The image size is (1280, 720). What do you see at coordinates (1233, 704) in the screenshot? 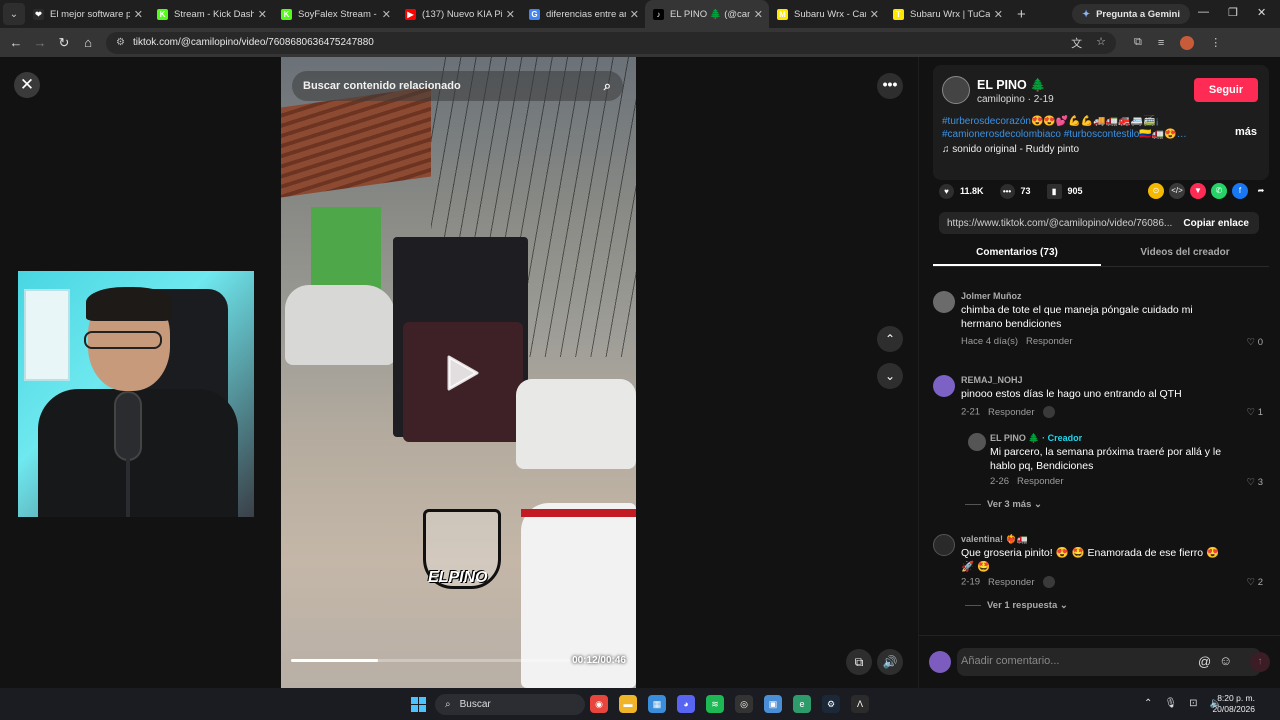
I see `taskbar-clock: 8:20 p. m. 20/08/2026` at bounding box center [1233, 704].